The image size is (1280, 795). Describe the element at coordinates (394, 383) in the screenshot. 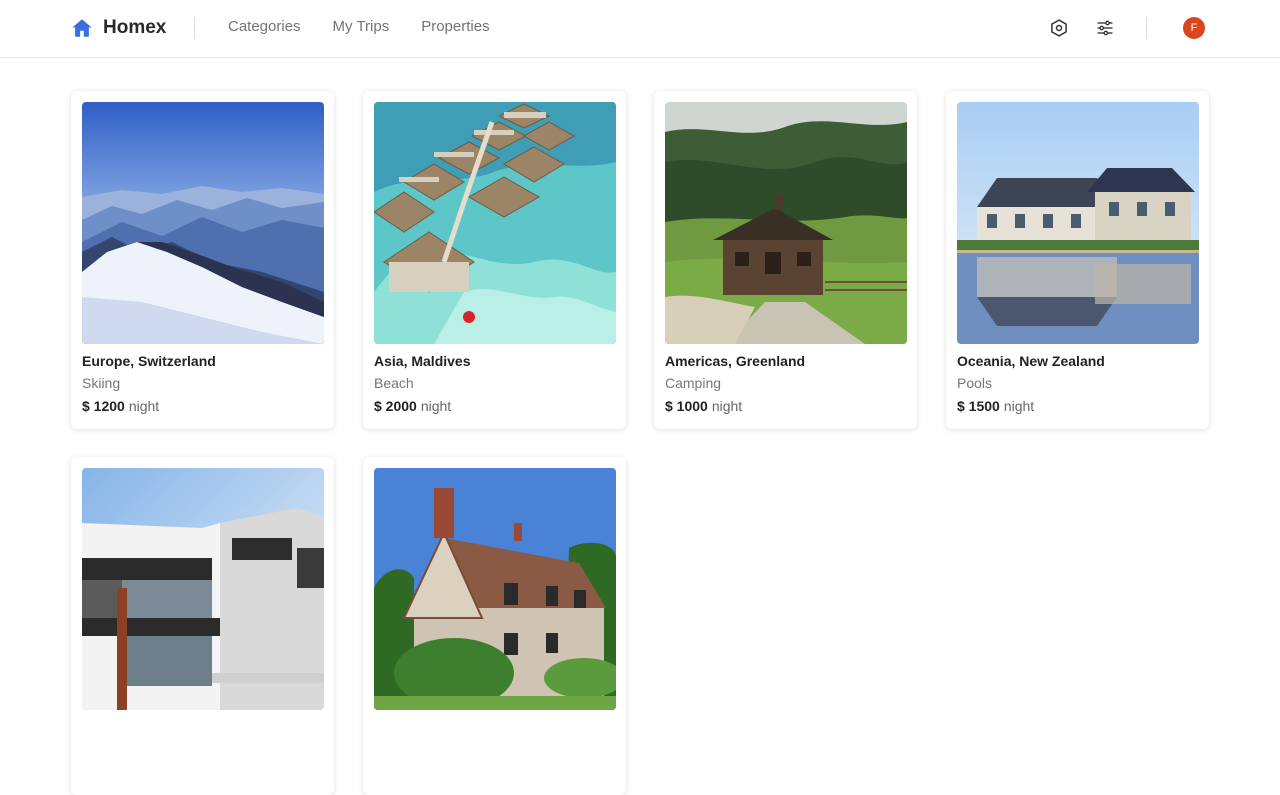

I see `listing-category: Beach` at that location.